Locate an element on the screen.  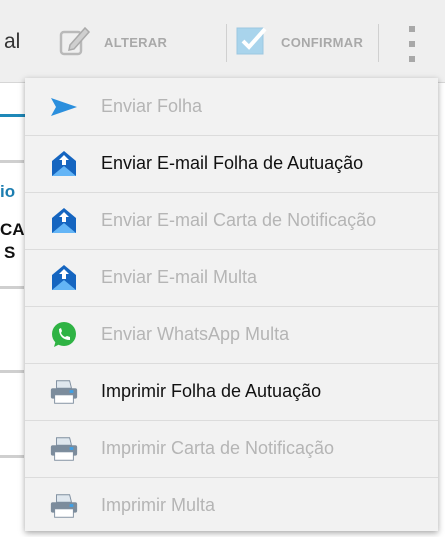
menu-item-email-multa: Enviar E-mail Multa is located at coordinates (231, 278).